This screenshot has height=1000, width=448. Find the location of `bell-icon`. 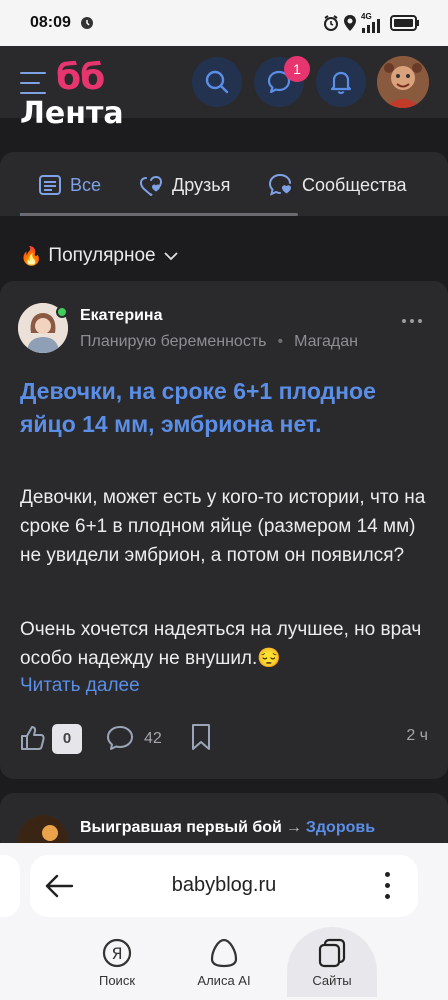

bell-icon is located at coordinates (341, 82).